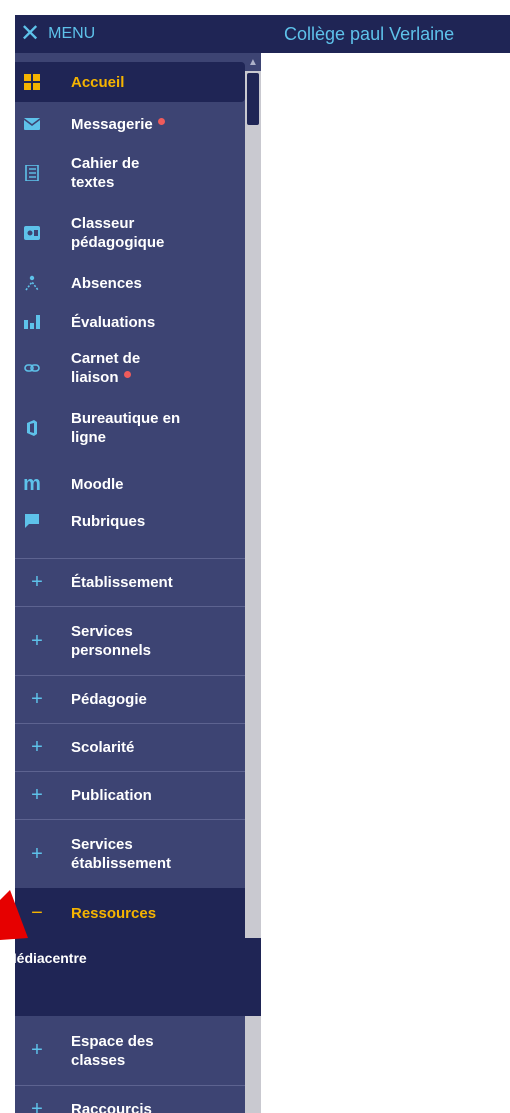 This screenshot has height=1113, width=510. I want to click on nav-item-label: Bureautique en ligne, so click(126, 428).